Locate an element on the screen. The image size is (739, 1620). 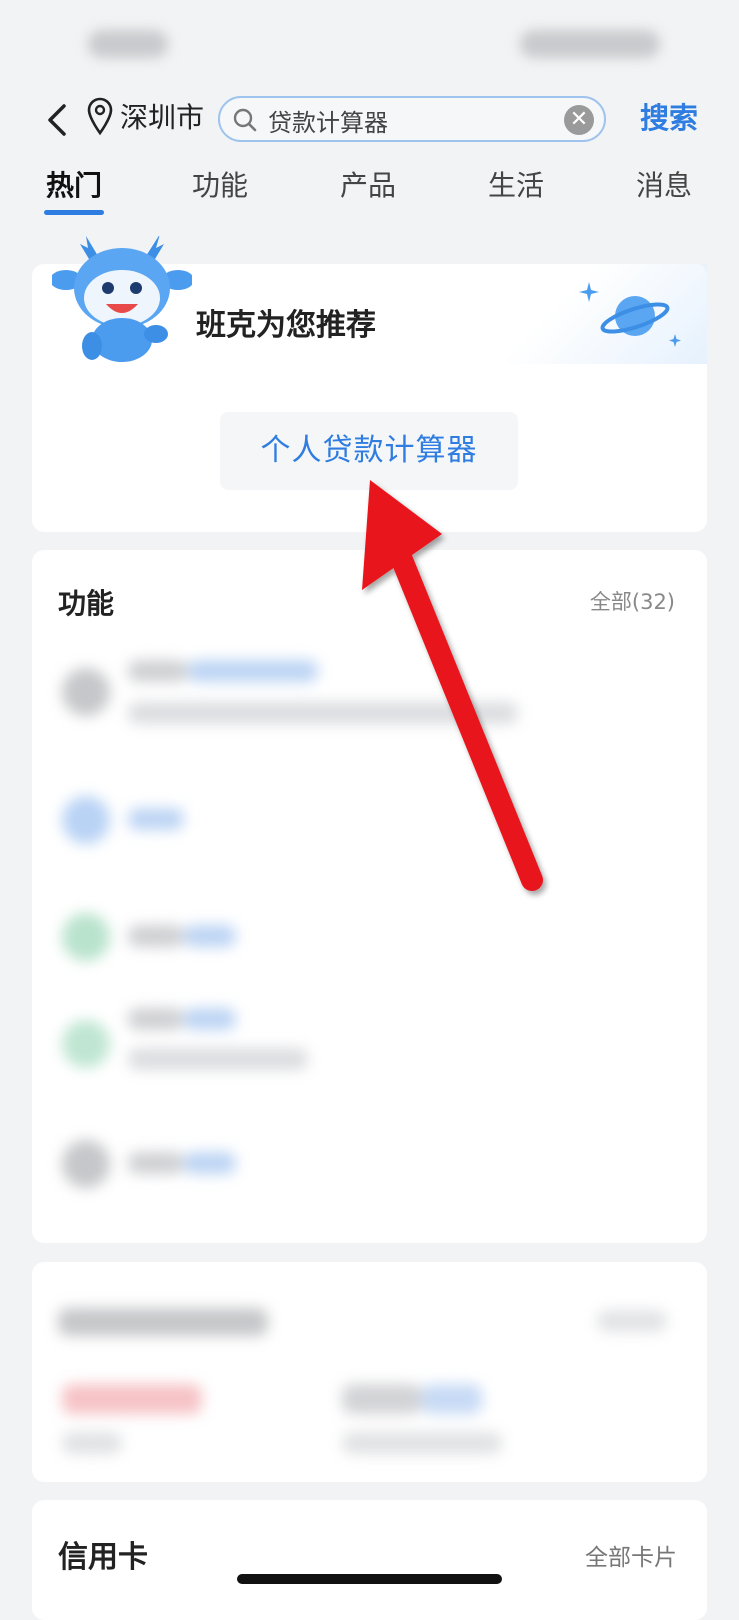
blurred-header is located at coordinates (369, 1317).